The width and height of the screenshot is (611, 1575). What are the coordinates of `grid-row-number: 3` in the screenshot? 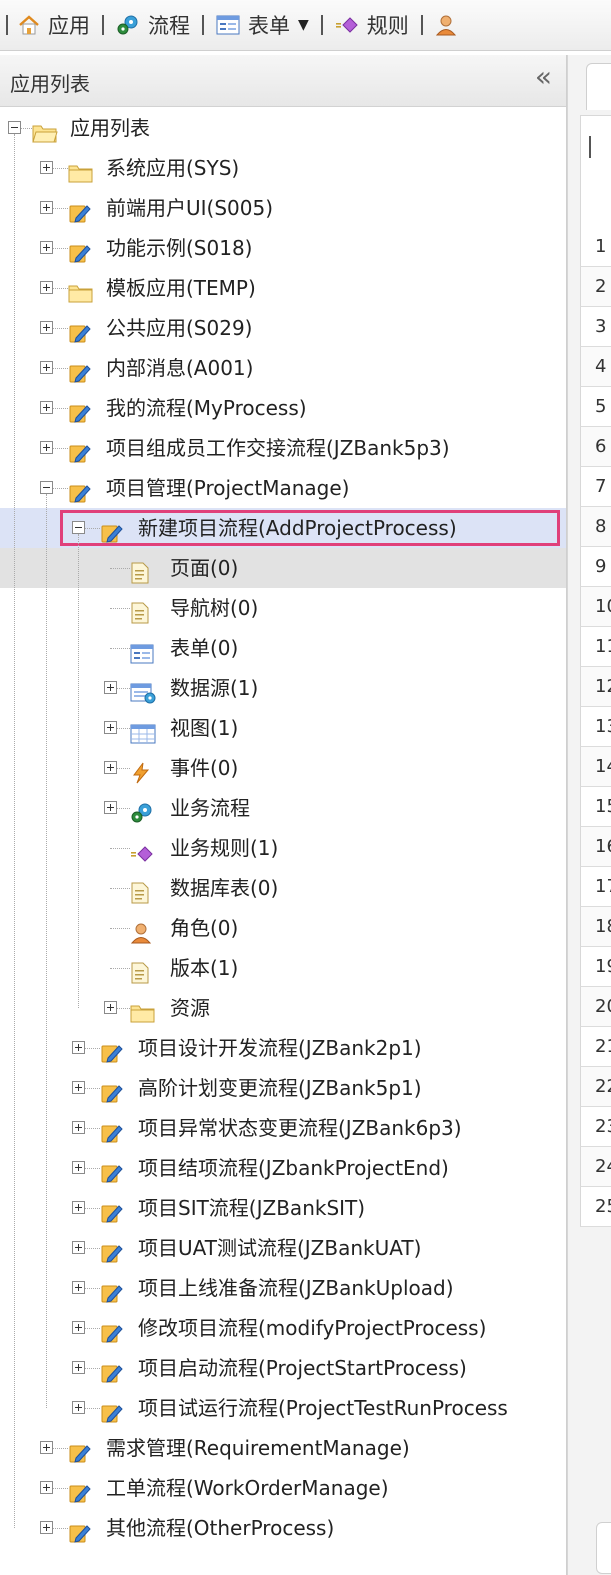 It's located at (595, 327).